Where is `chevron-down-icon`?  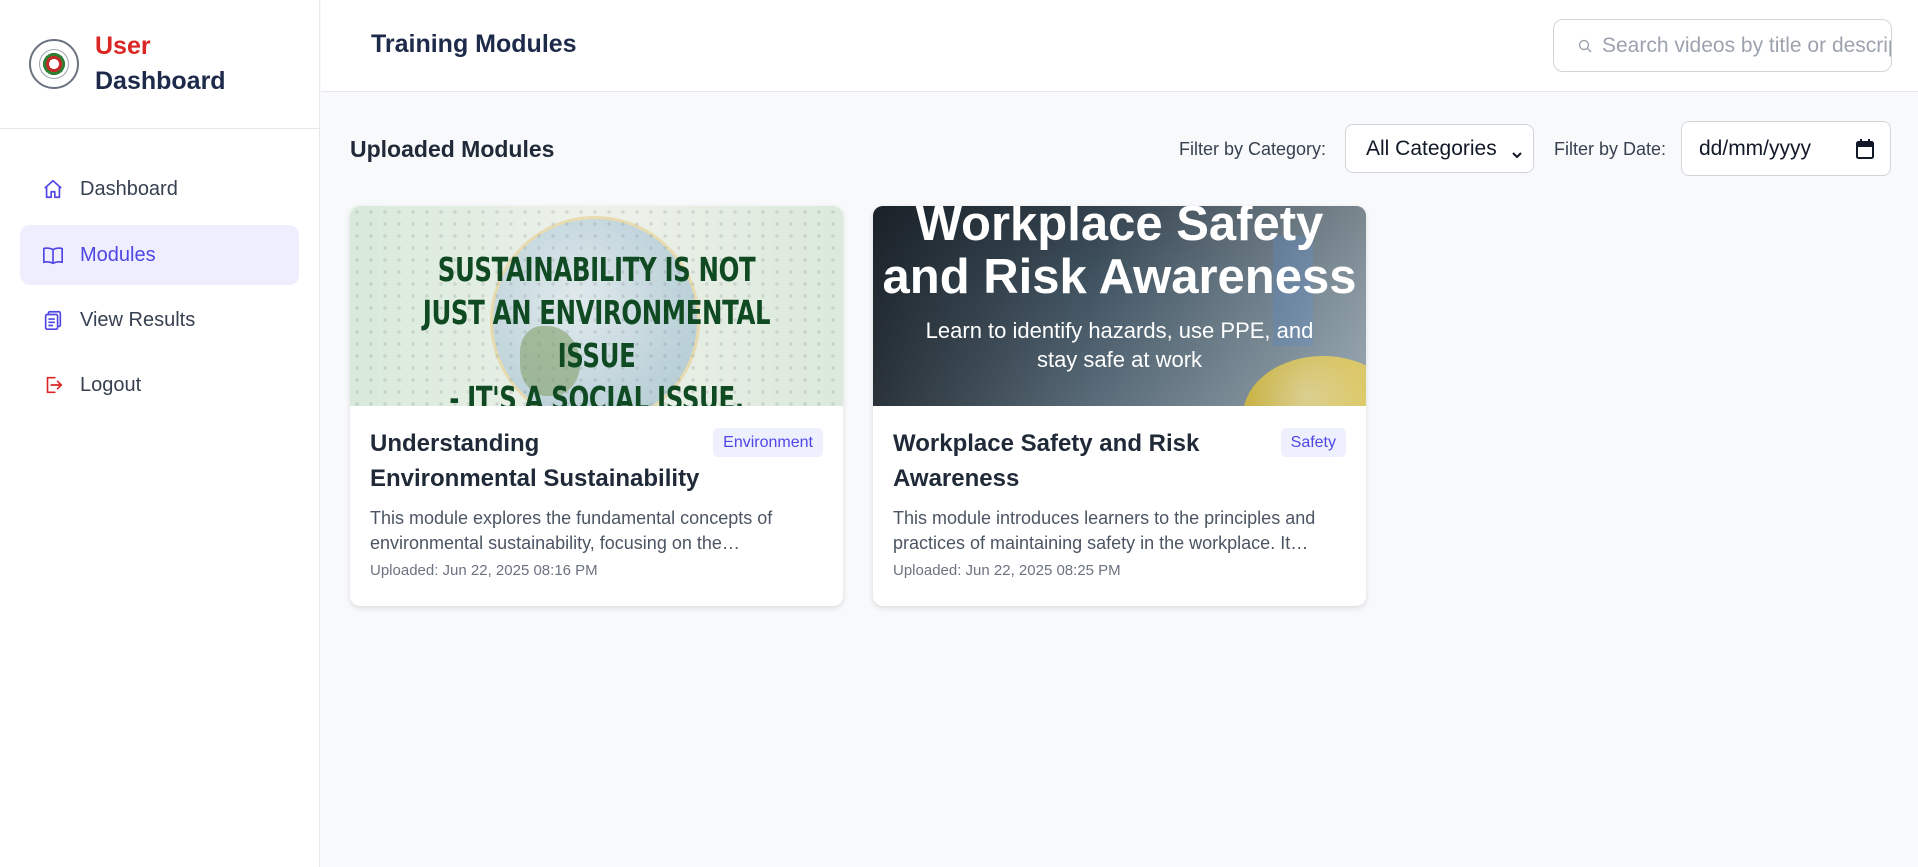
chevron-down-icon is located at coordinates (1517, 155).